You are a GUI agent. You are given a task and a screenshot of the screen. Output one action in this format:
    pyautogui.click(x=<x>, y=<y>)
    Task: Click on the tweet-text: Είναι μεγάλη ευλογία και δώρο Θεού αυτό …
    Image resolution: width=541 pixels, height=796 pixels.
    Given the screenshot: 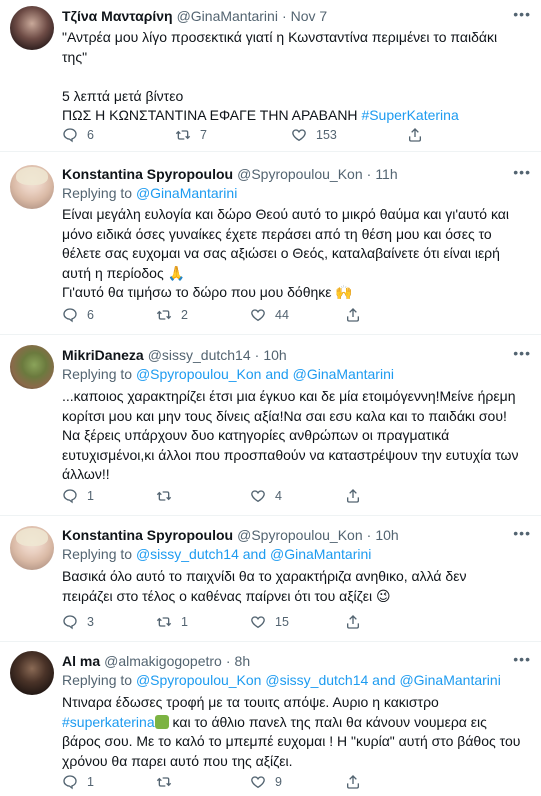 What is the action you would take?
    pyautogui.click(x=285, y=253)
    